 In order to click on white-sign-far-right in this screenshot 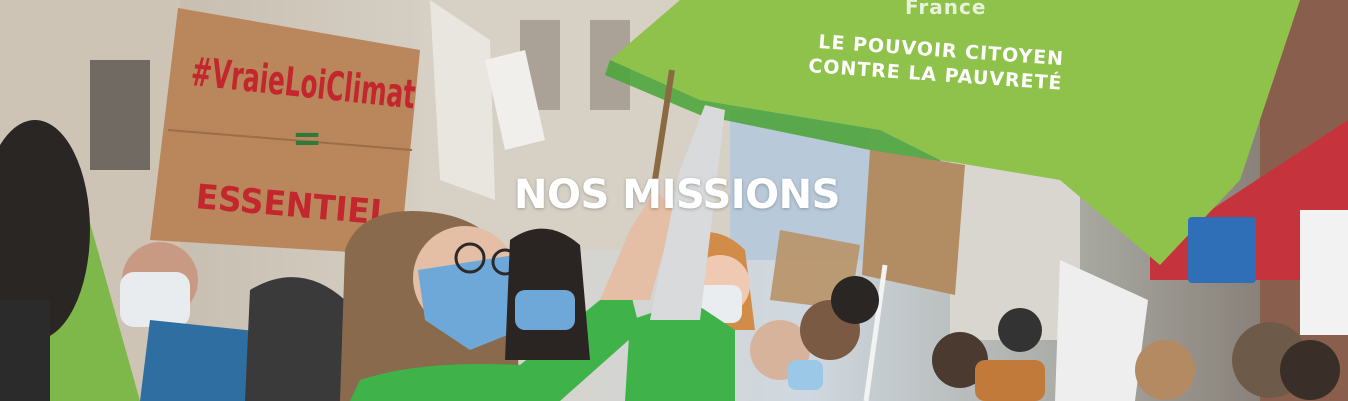, I will do `click(1324, 272)`.